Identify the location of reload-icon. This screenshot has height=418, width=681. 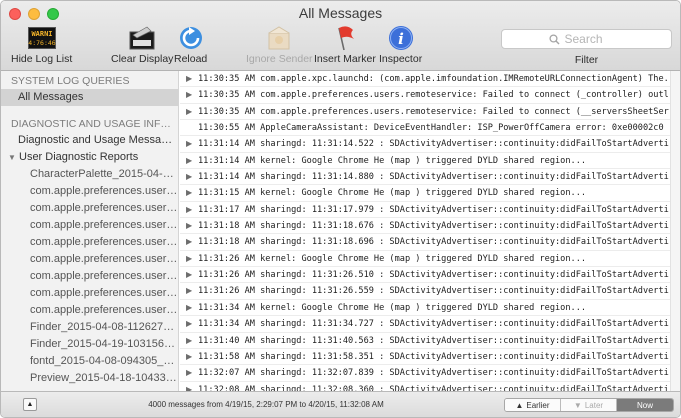
(190, 38).